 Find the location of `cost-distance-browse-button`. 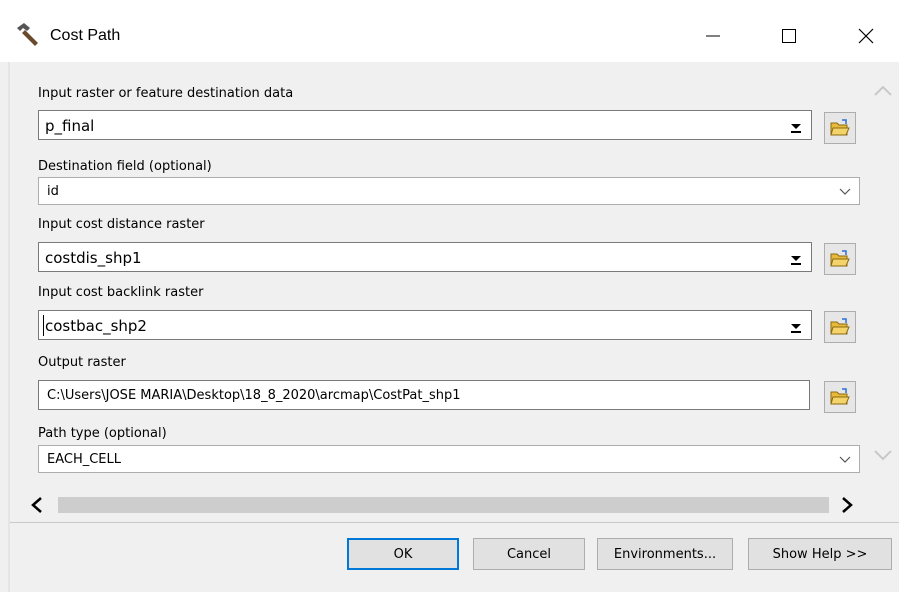

cost-distance-browse-button is located at coordinates (840, 259).